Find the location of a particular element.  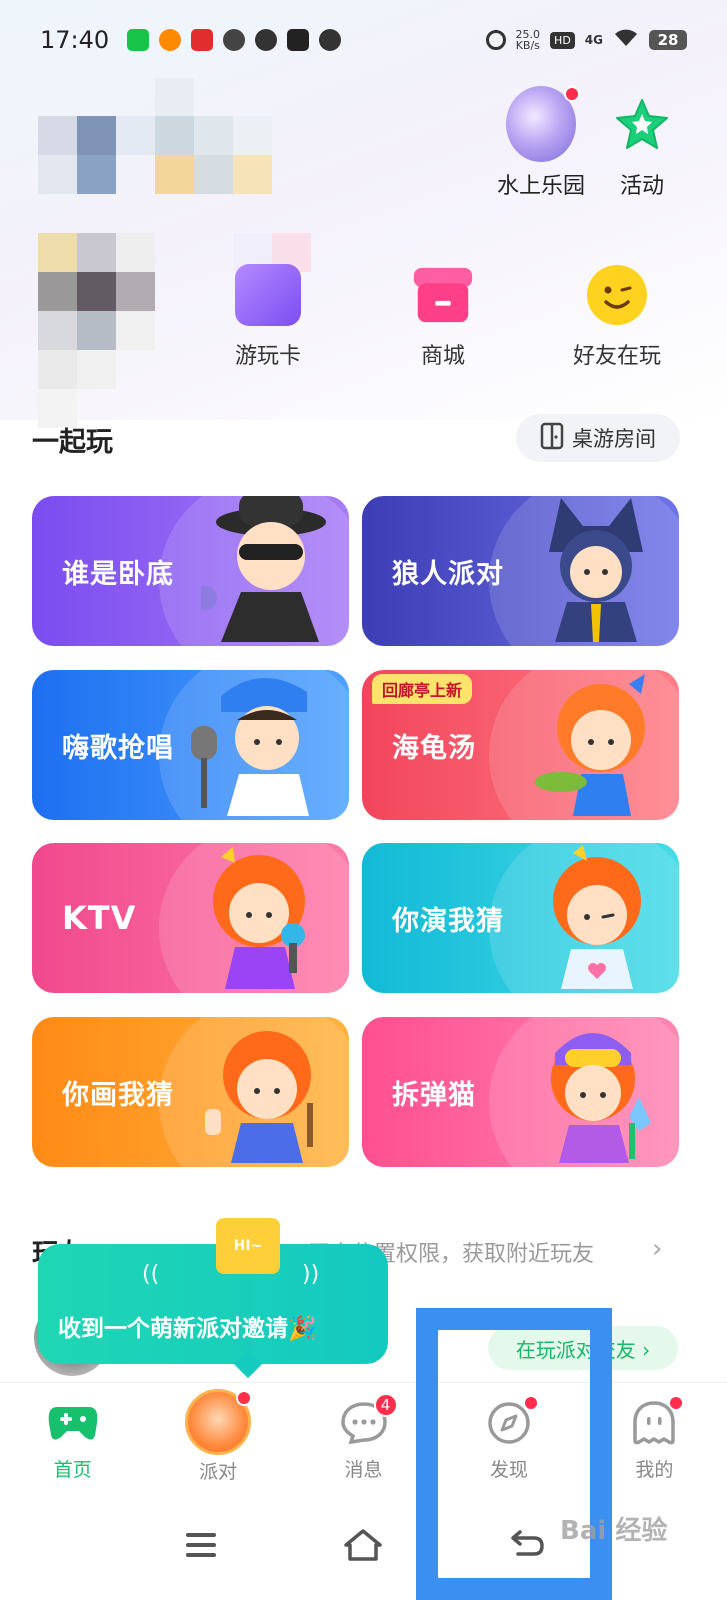

board-game-room-button: 桌游房间 is located at coordinates (598, 438).